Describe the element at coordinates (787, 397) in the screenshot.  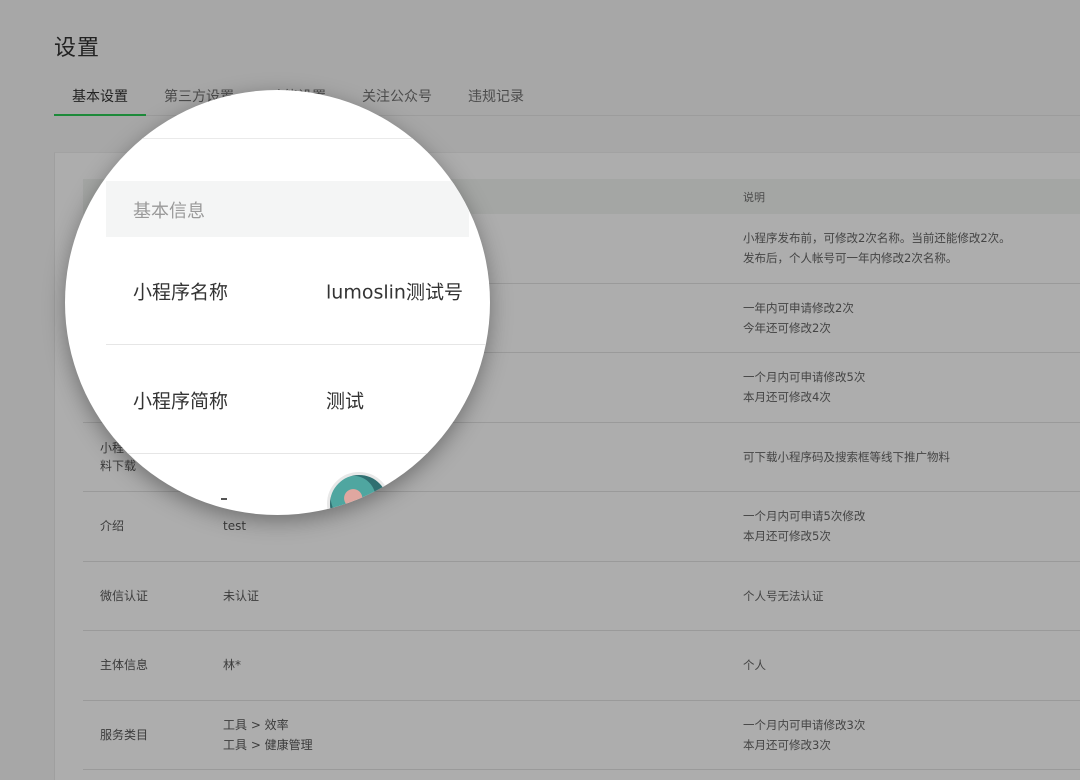
I see `row-description-line: 本月还可修改4次` at that location.